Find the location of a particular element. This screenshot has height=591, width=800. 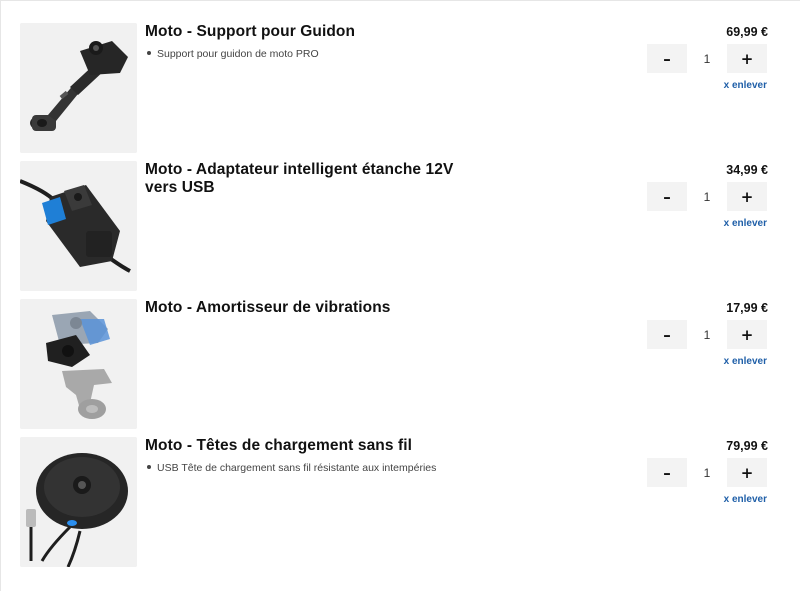

product-price: 17,99 € is located at coordinates (747, 308).